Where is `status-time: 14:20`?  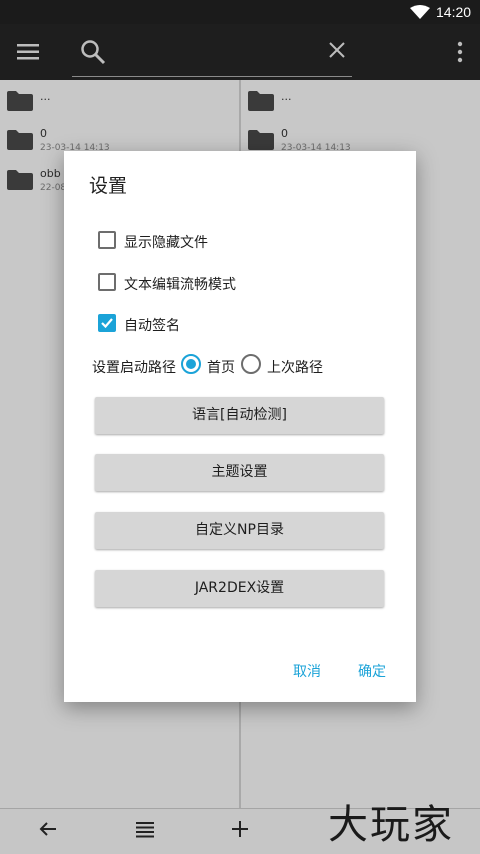 status-time: 14:20 is located at coordinates (454, 12).